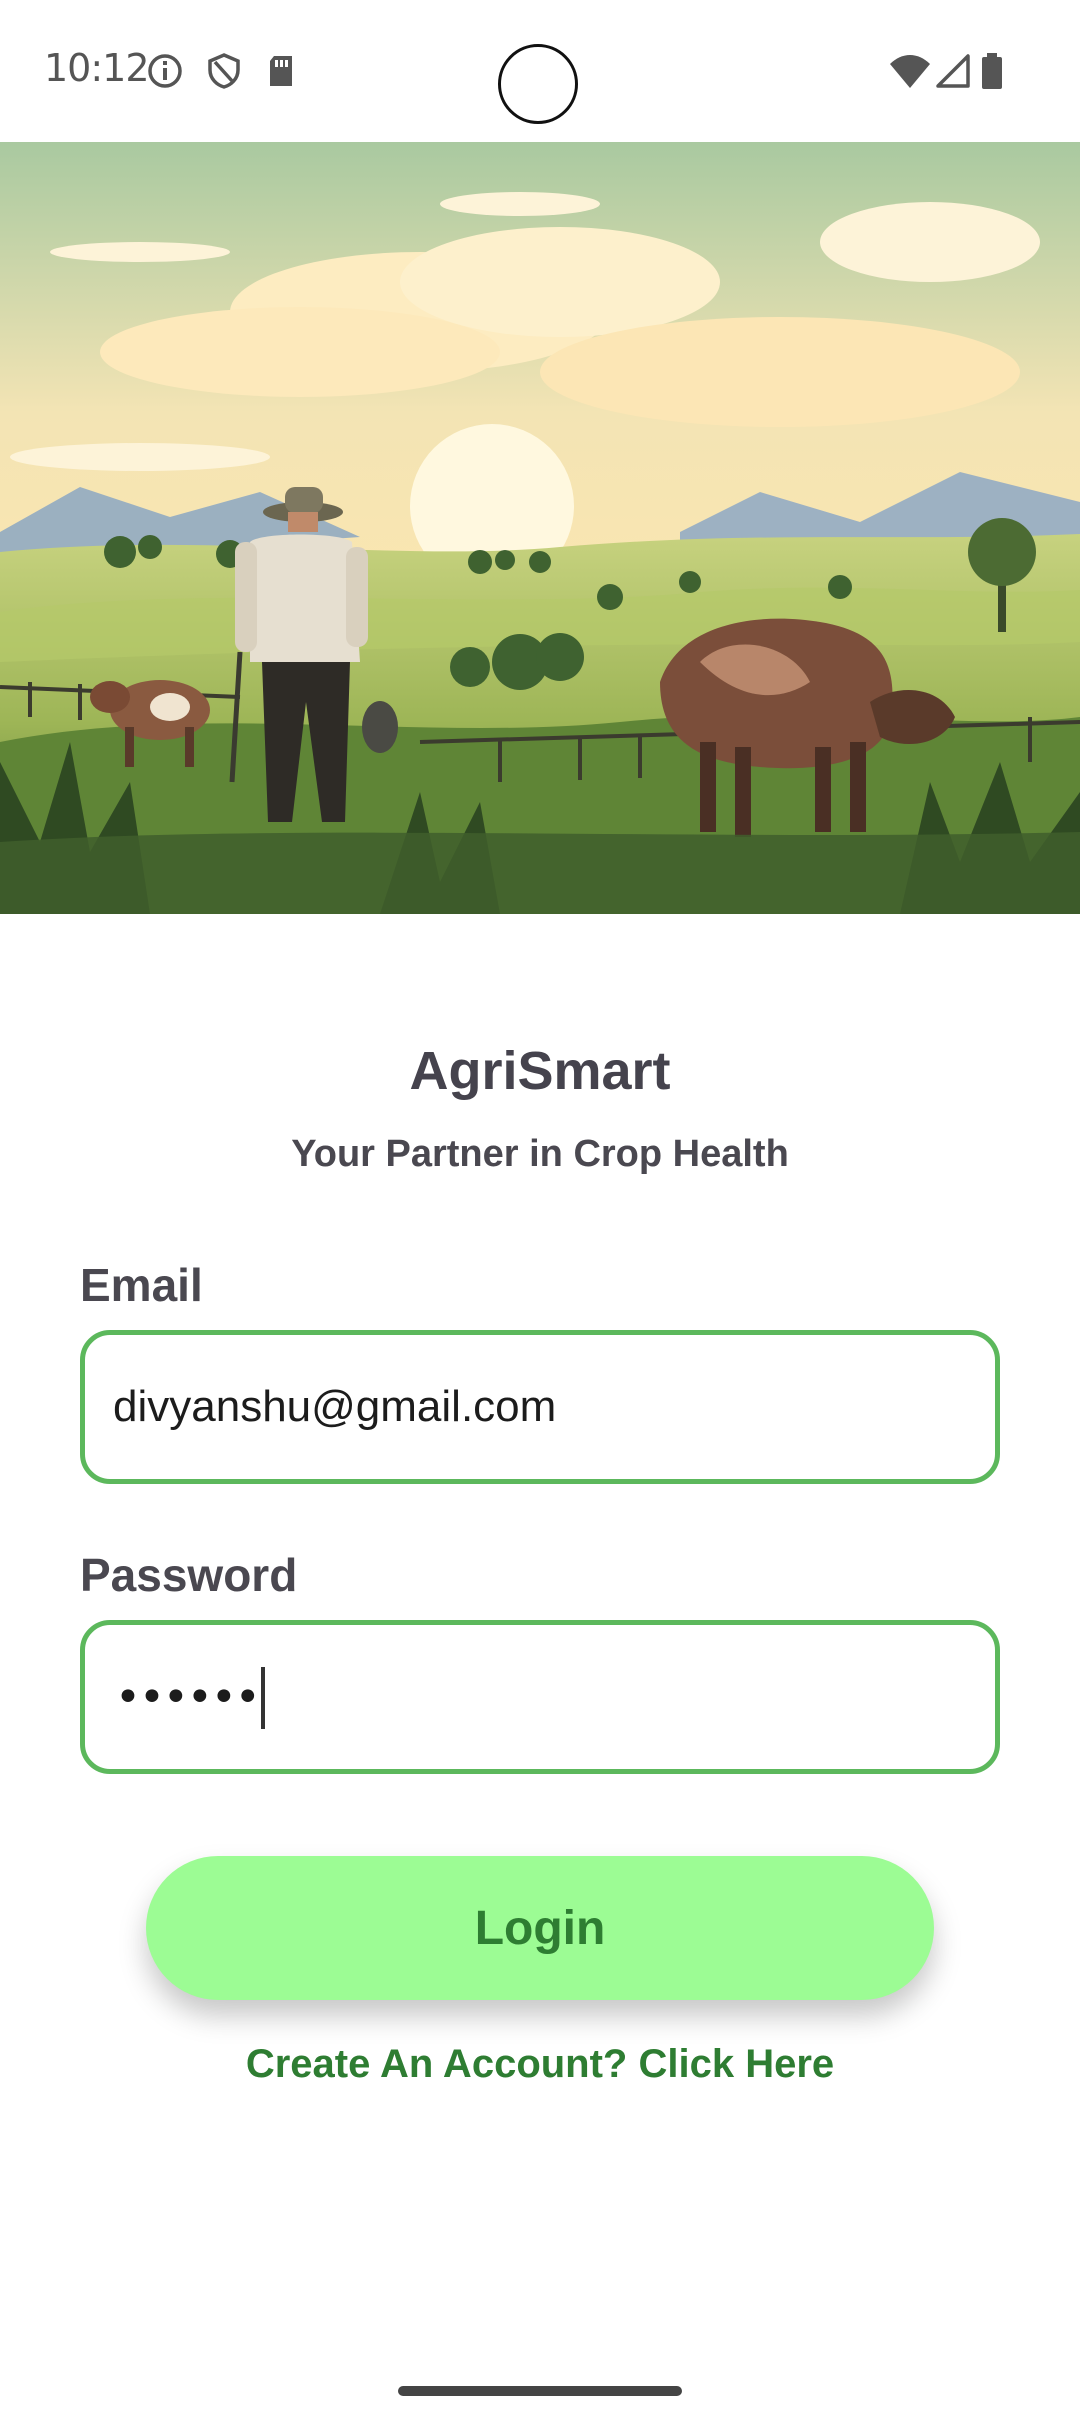  Describe the element at coordinates (543, 1407) in the screenshot. I see `email-input` at that location.